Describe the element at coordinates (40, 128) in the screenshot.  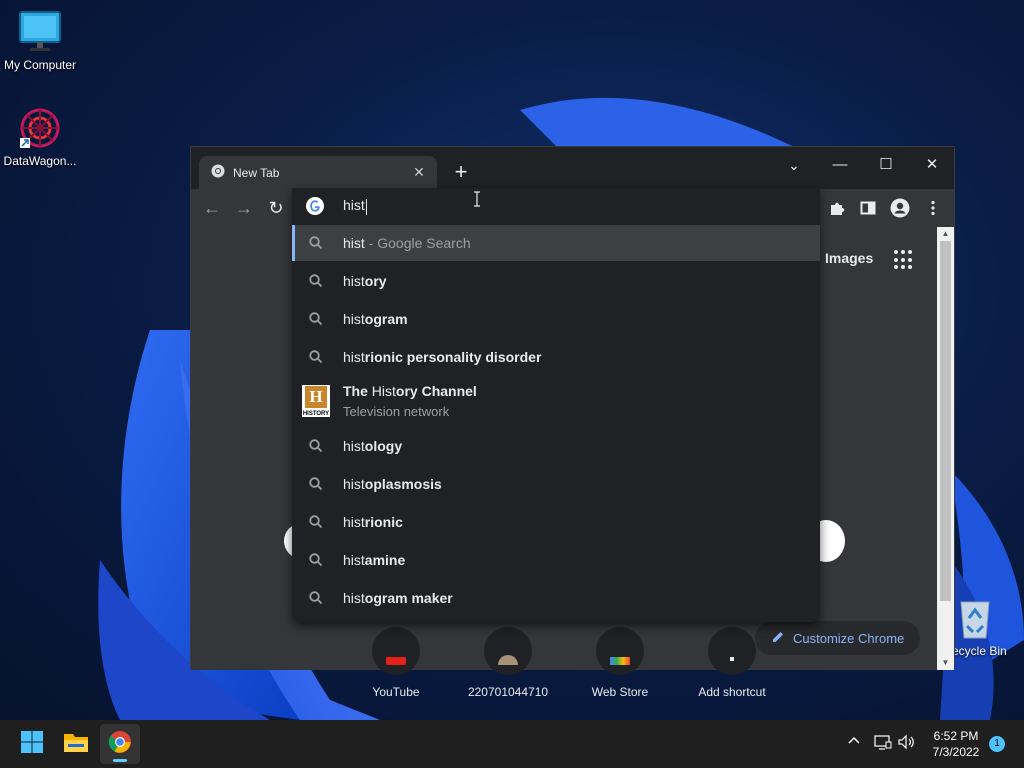
I see `datawagon-icon` at that location.